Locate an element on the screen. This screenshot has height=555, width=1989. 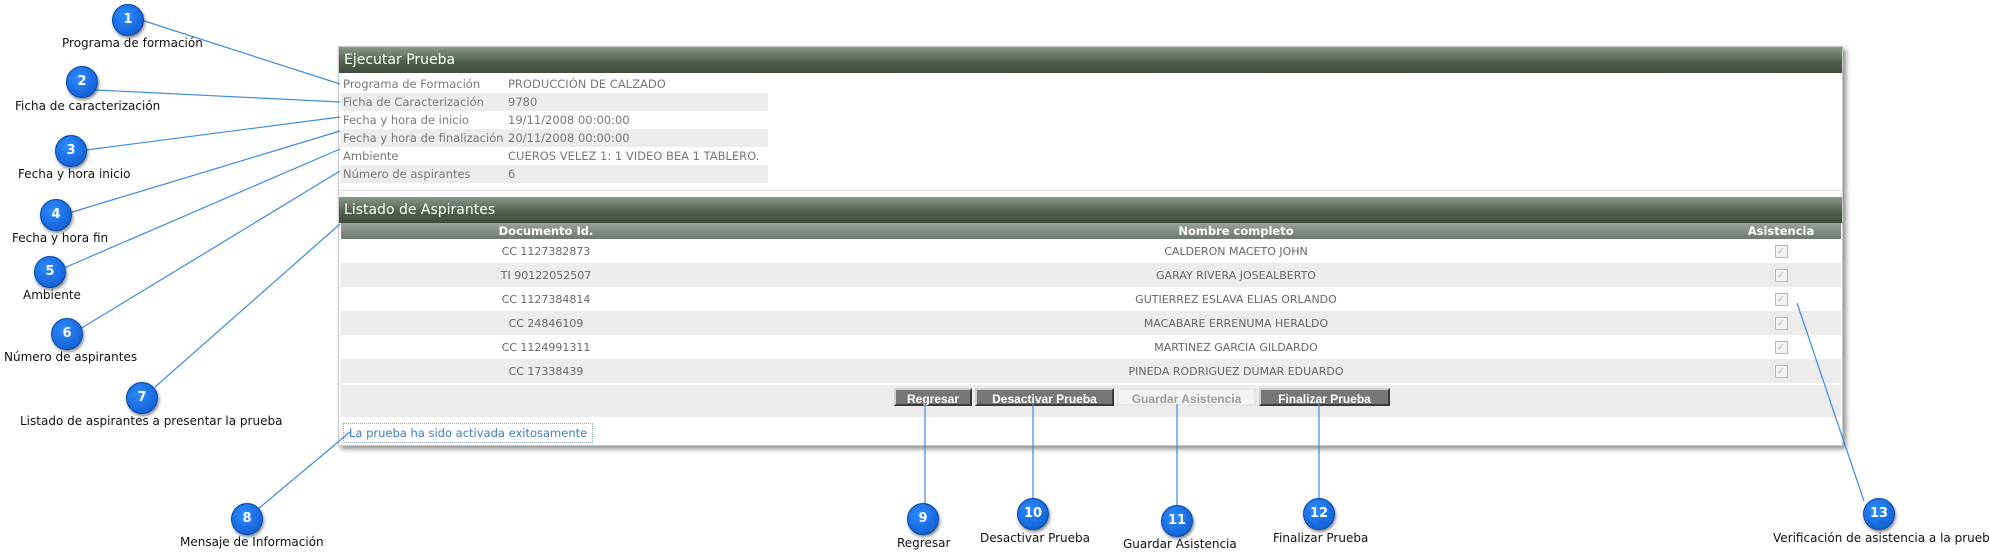
nombre-cell: GARAY RIVERA JOSEALBERTO is located at coordinates (1236, 275).